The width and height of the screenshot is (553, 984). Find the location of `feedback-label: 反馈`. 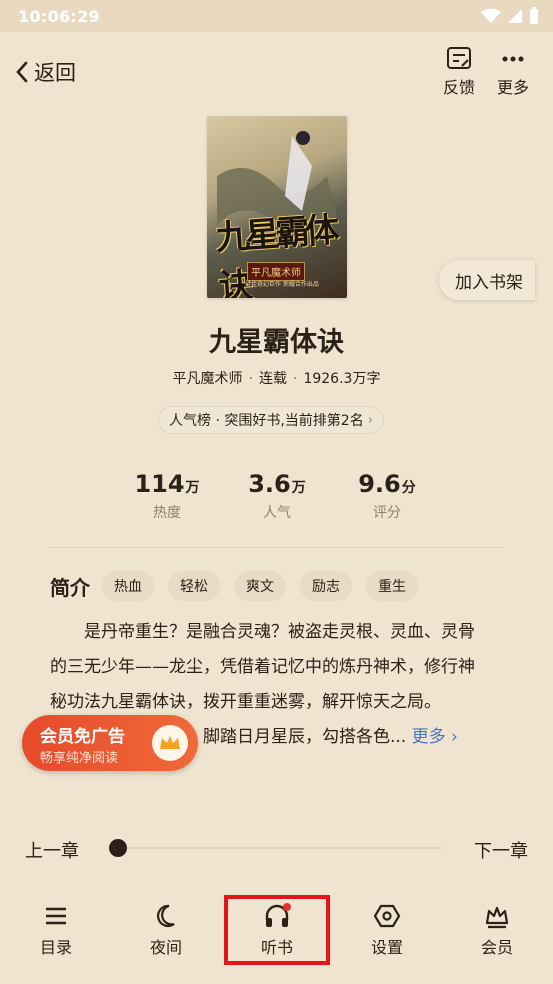

feedback-label: 反馈 is located at coordinates (458, 87).